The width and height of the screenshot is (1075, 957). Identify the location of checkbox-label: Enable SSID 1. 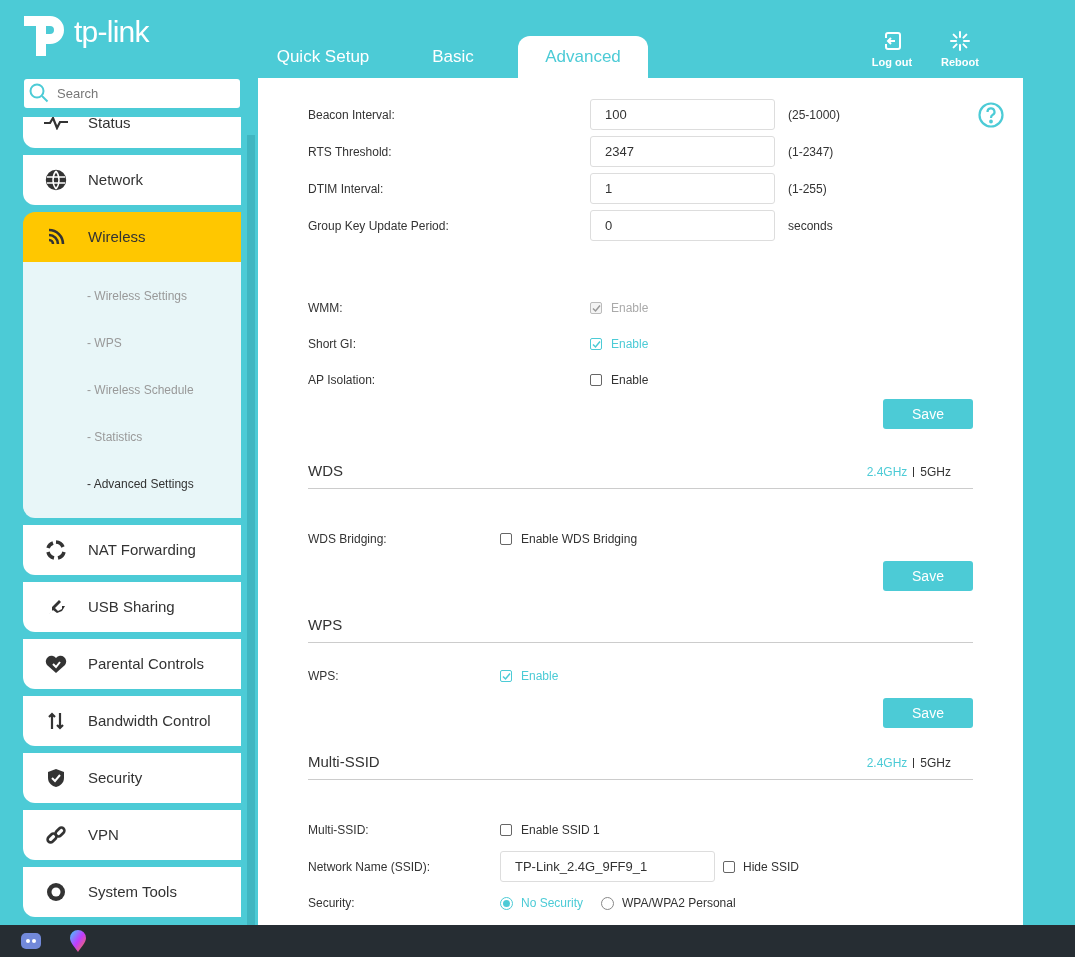
(560, 830).